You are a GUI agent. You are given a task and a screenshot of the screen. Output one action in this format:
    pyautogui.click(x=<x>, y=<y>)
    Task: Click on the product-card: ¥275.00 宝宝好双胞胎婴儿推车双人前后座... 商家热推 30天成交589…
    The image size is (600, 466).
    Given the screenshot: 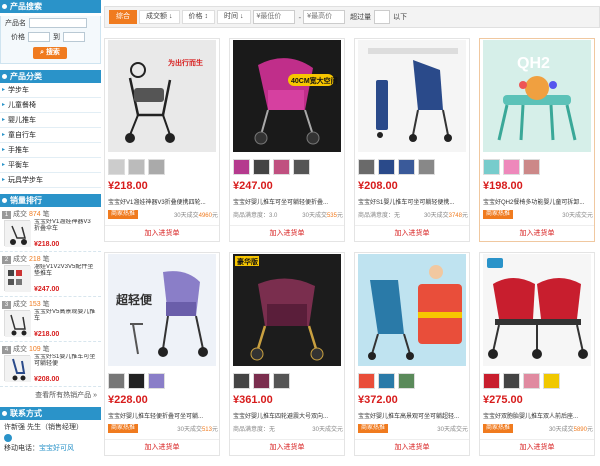 What is the action you would take?
    pyautogui.click(x=537, y=354)
    